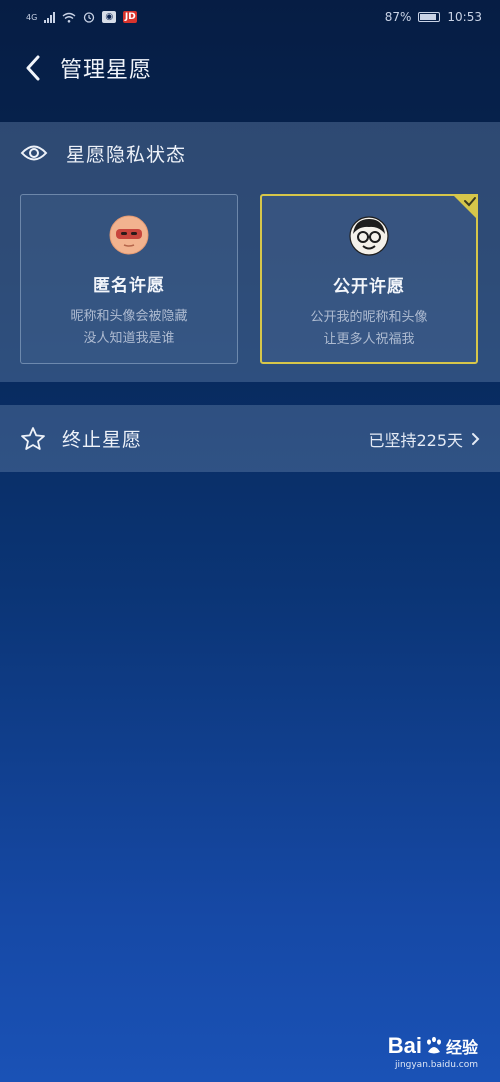  I want to click on app-notification-icon: ◉, so click(109, 17).